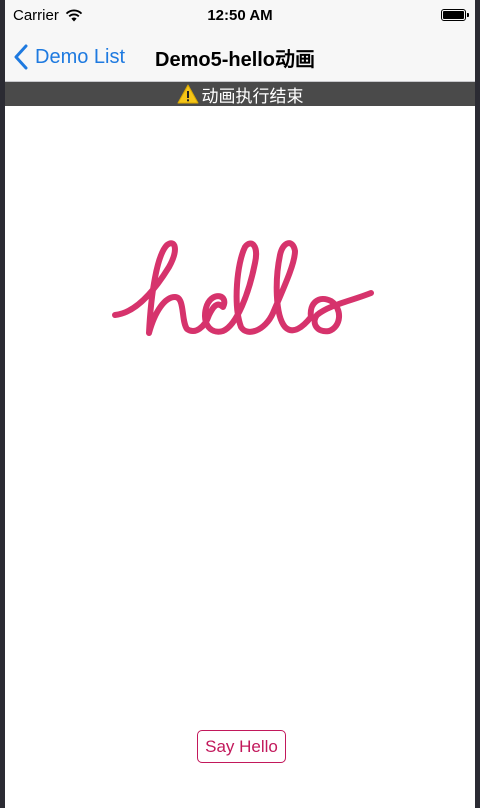  I want to click on status-bar: Carrier 12:50 AM, so click(240, 16).